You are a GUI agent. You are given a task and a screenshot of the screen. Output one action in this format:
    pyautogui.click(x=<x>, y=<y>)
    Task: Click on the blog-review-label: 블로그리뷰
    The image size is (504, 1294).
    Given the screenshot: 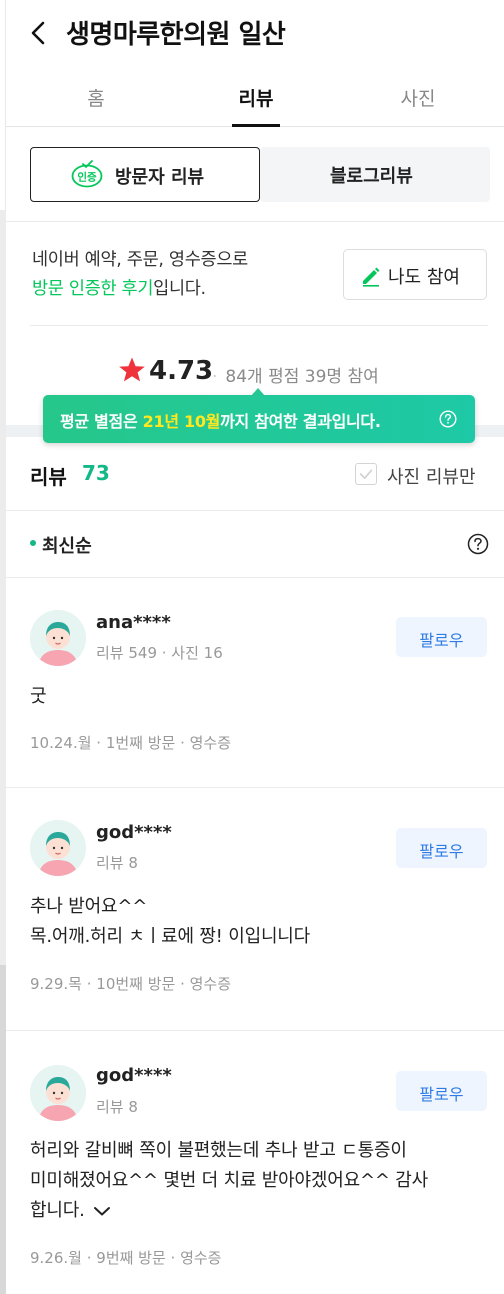 What is the action you would take?
    pyautogui.click(x=371, y=176)
    